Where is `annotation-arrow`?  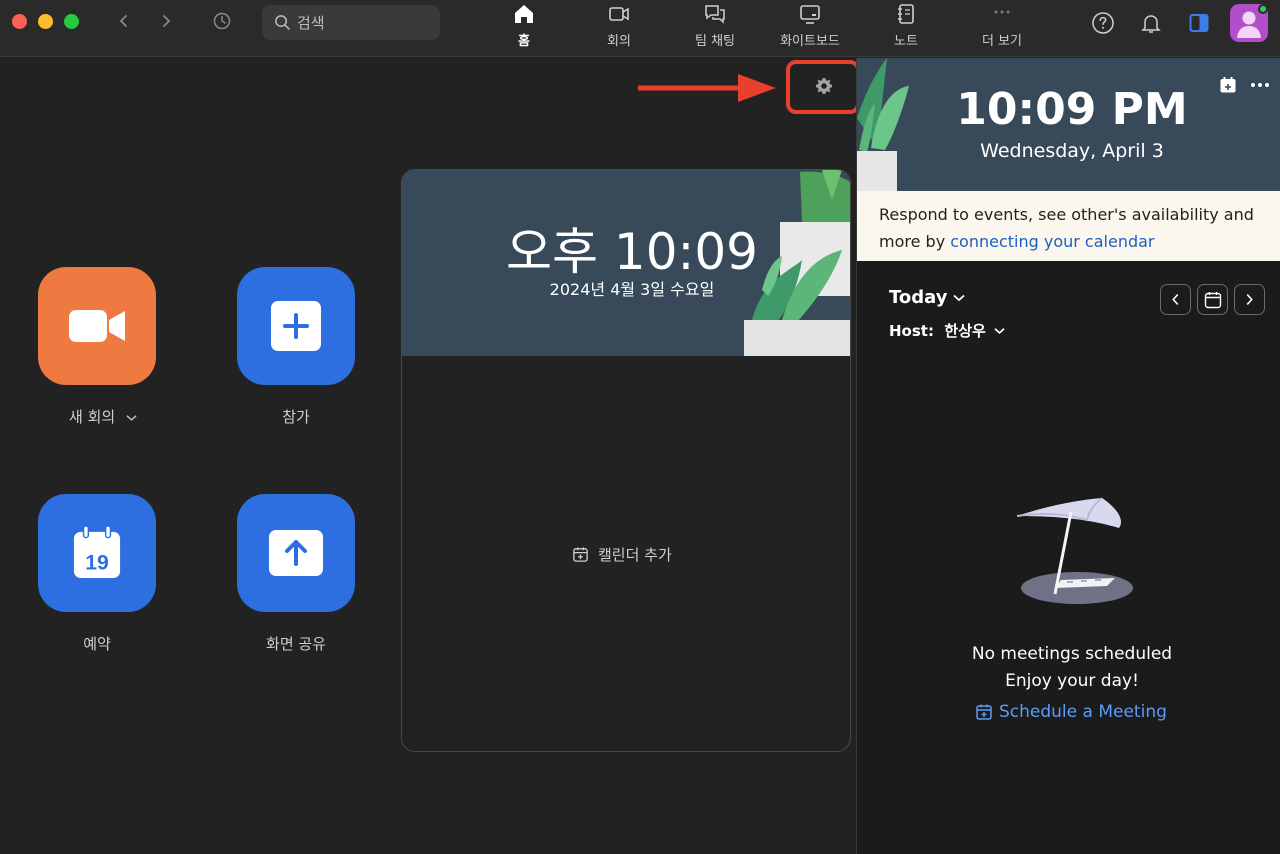 annotation-arrow is located at coordinates (711, 90).